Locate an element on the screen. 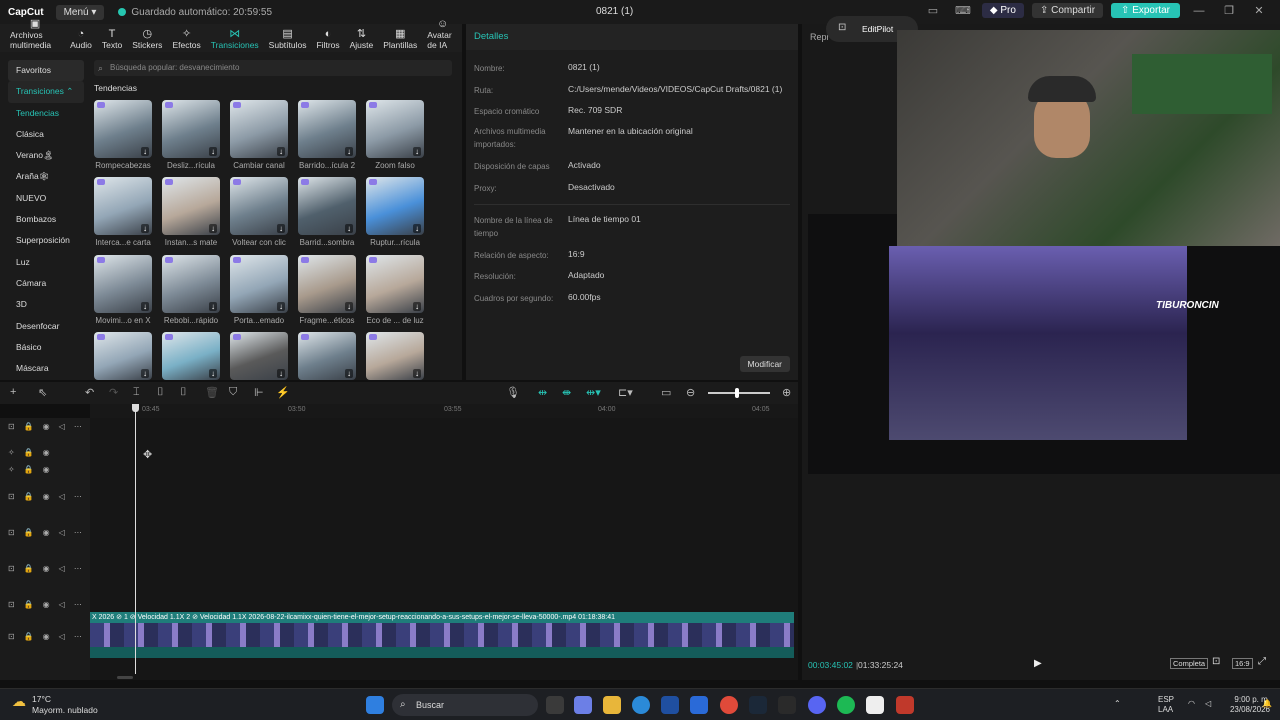  linkage-icon: ⇹▾ is located at coordinates (593, 392).